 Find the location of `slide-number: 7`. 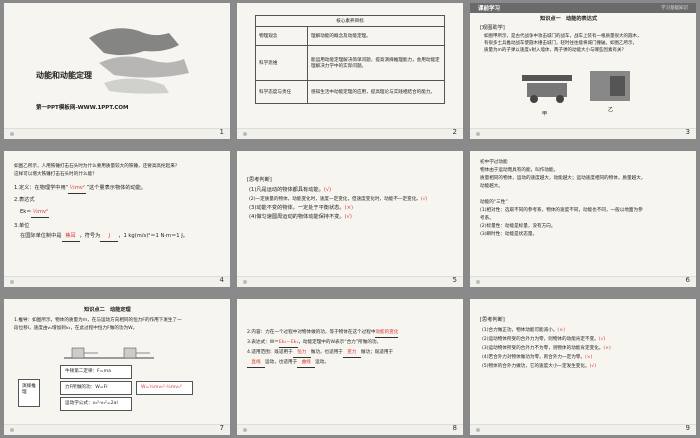

slide-number: 7 is located at coordinates (221, 428).